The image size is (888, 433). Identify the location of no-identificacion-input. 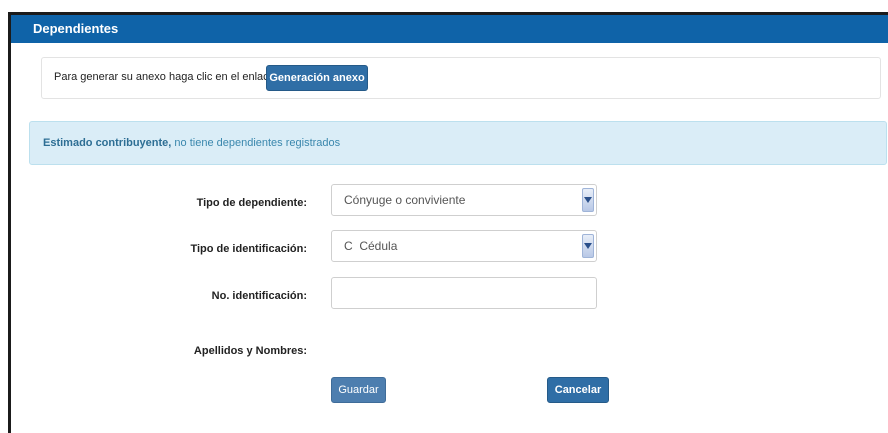
(464, 293).